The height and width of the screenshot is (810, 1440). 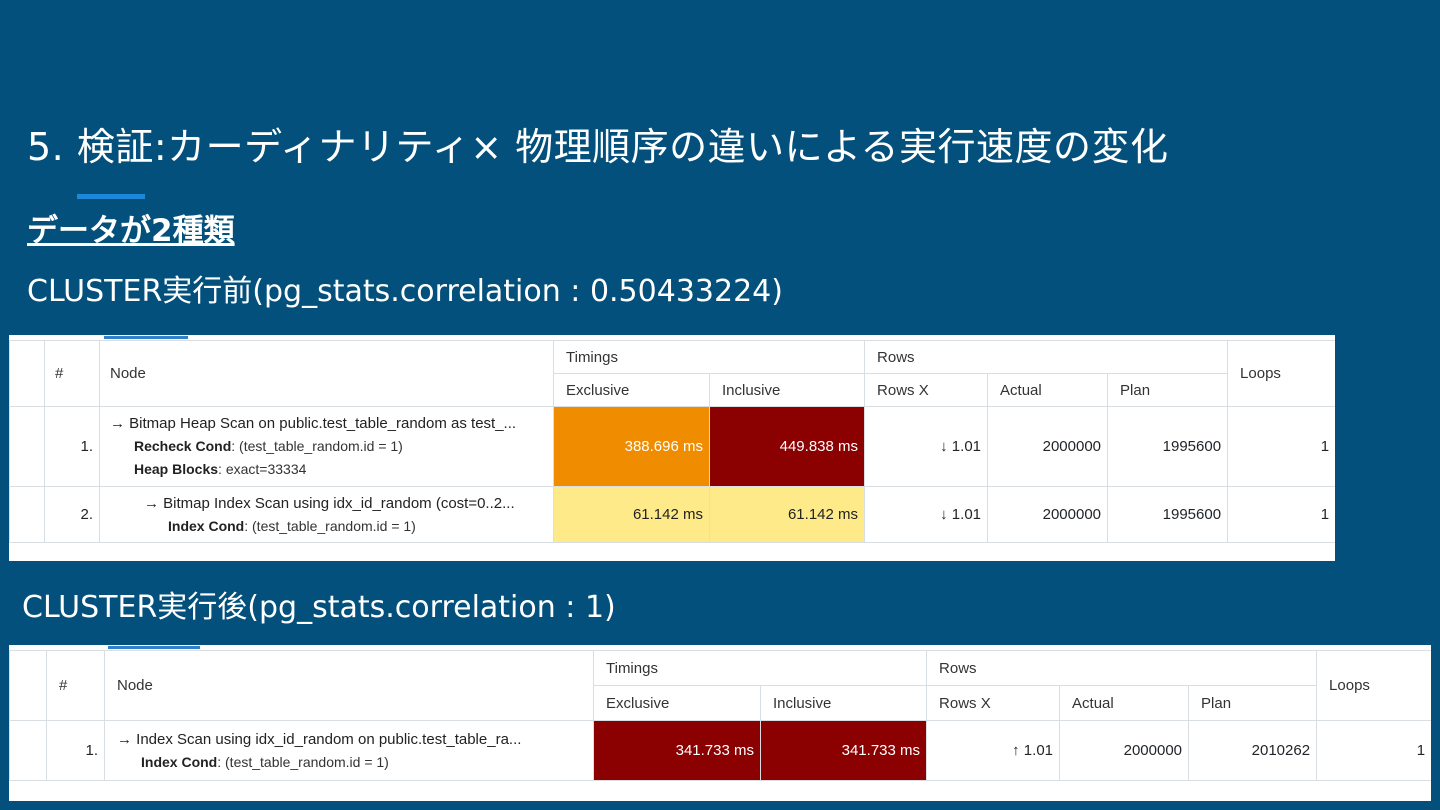 What do you see at coordinates (631, 446) in the screenshot?
I see `exclusive-time: 388.696 ms` at bounding box center [631, 446].